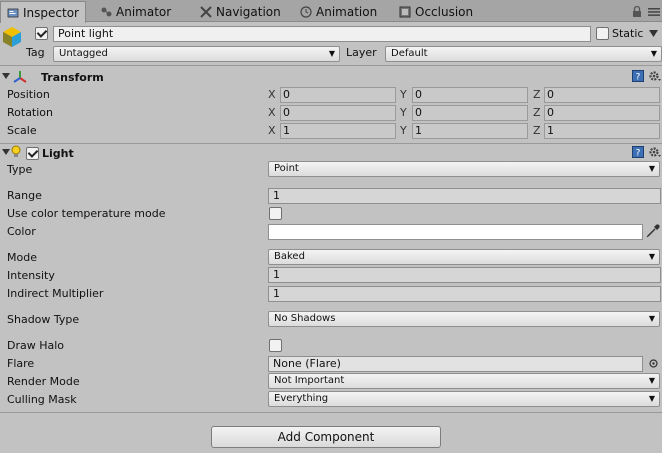 The height and width of the screenshot is (453, 662). I want to click on object-name-field: Point light, so click(322, 34).